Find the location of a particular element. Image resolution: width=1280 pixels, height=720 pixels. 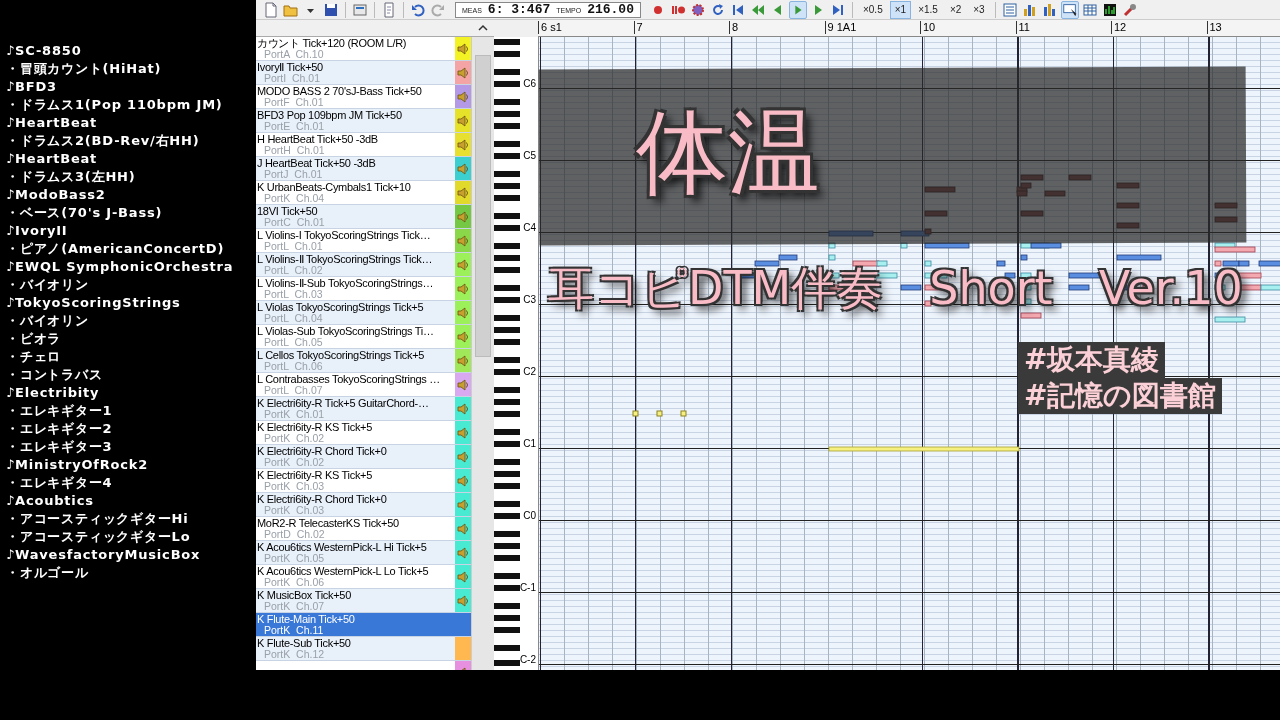

octave-label: C2 is located at coordinates (529, 372).